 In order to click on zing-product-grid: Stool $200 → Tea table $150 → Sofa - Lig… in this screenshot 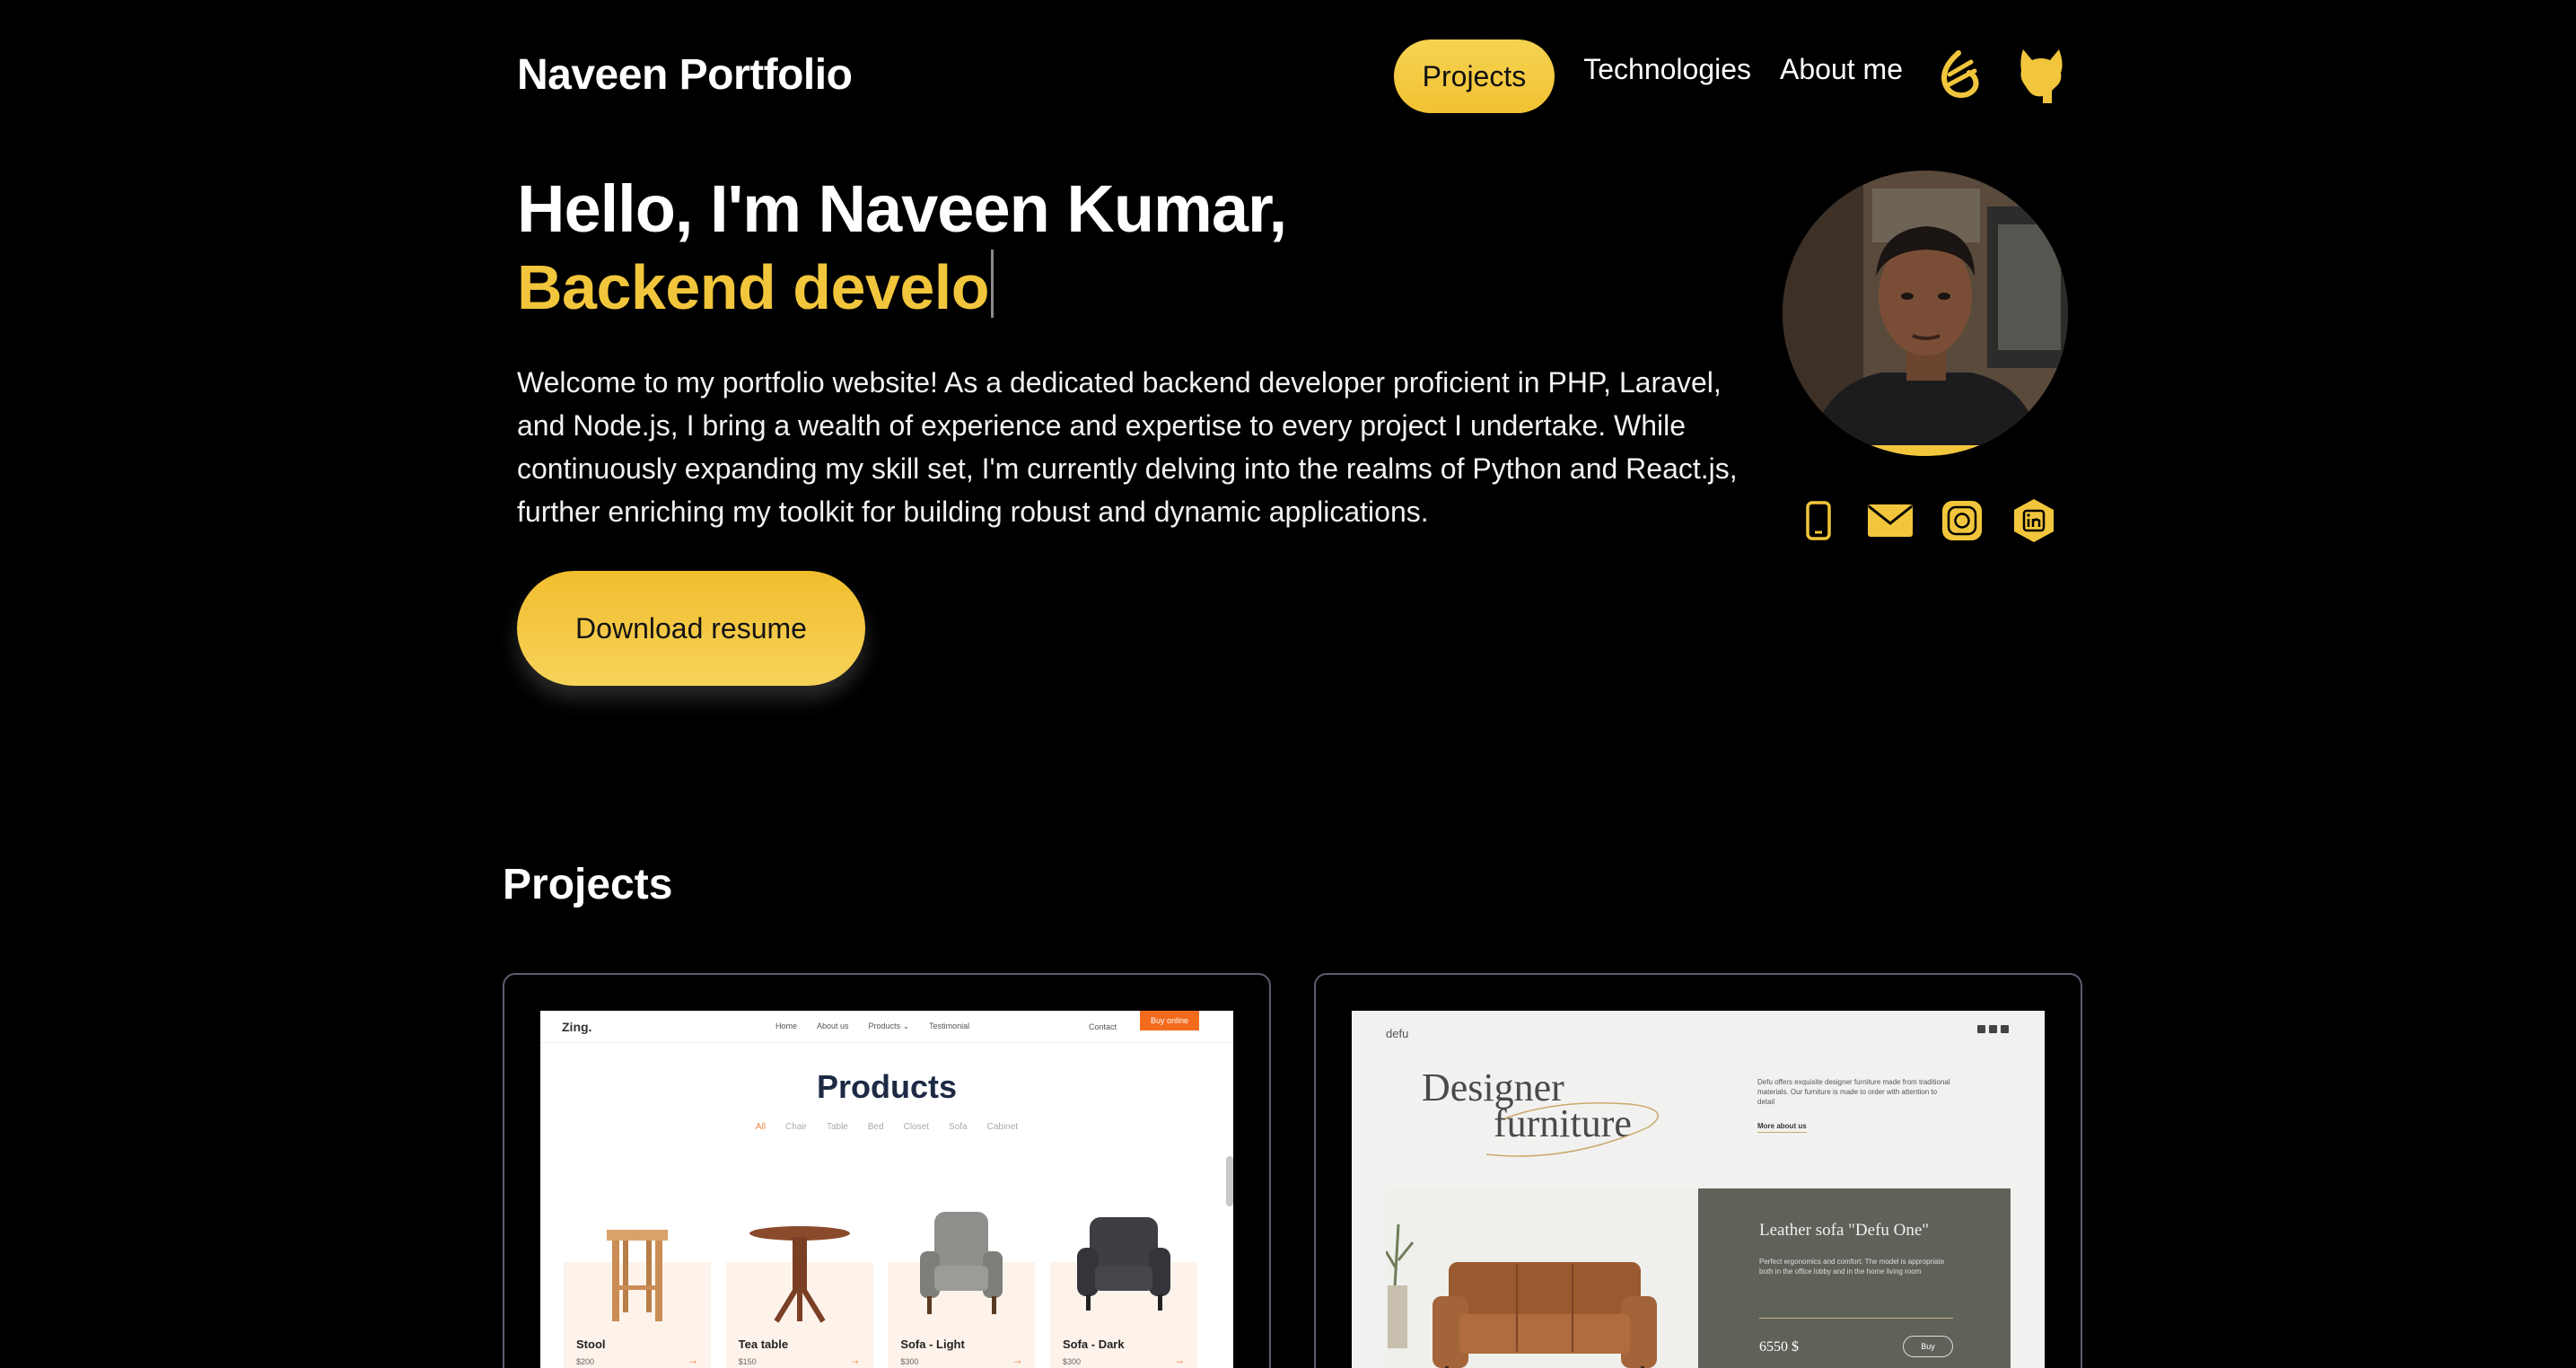, I will do `click(880, 1288)`.